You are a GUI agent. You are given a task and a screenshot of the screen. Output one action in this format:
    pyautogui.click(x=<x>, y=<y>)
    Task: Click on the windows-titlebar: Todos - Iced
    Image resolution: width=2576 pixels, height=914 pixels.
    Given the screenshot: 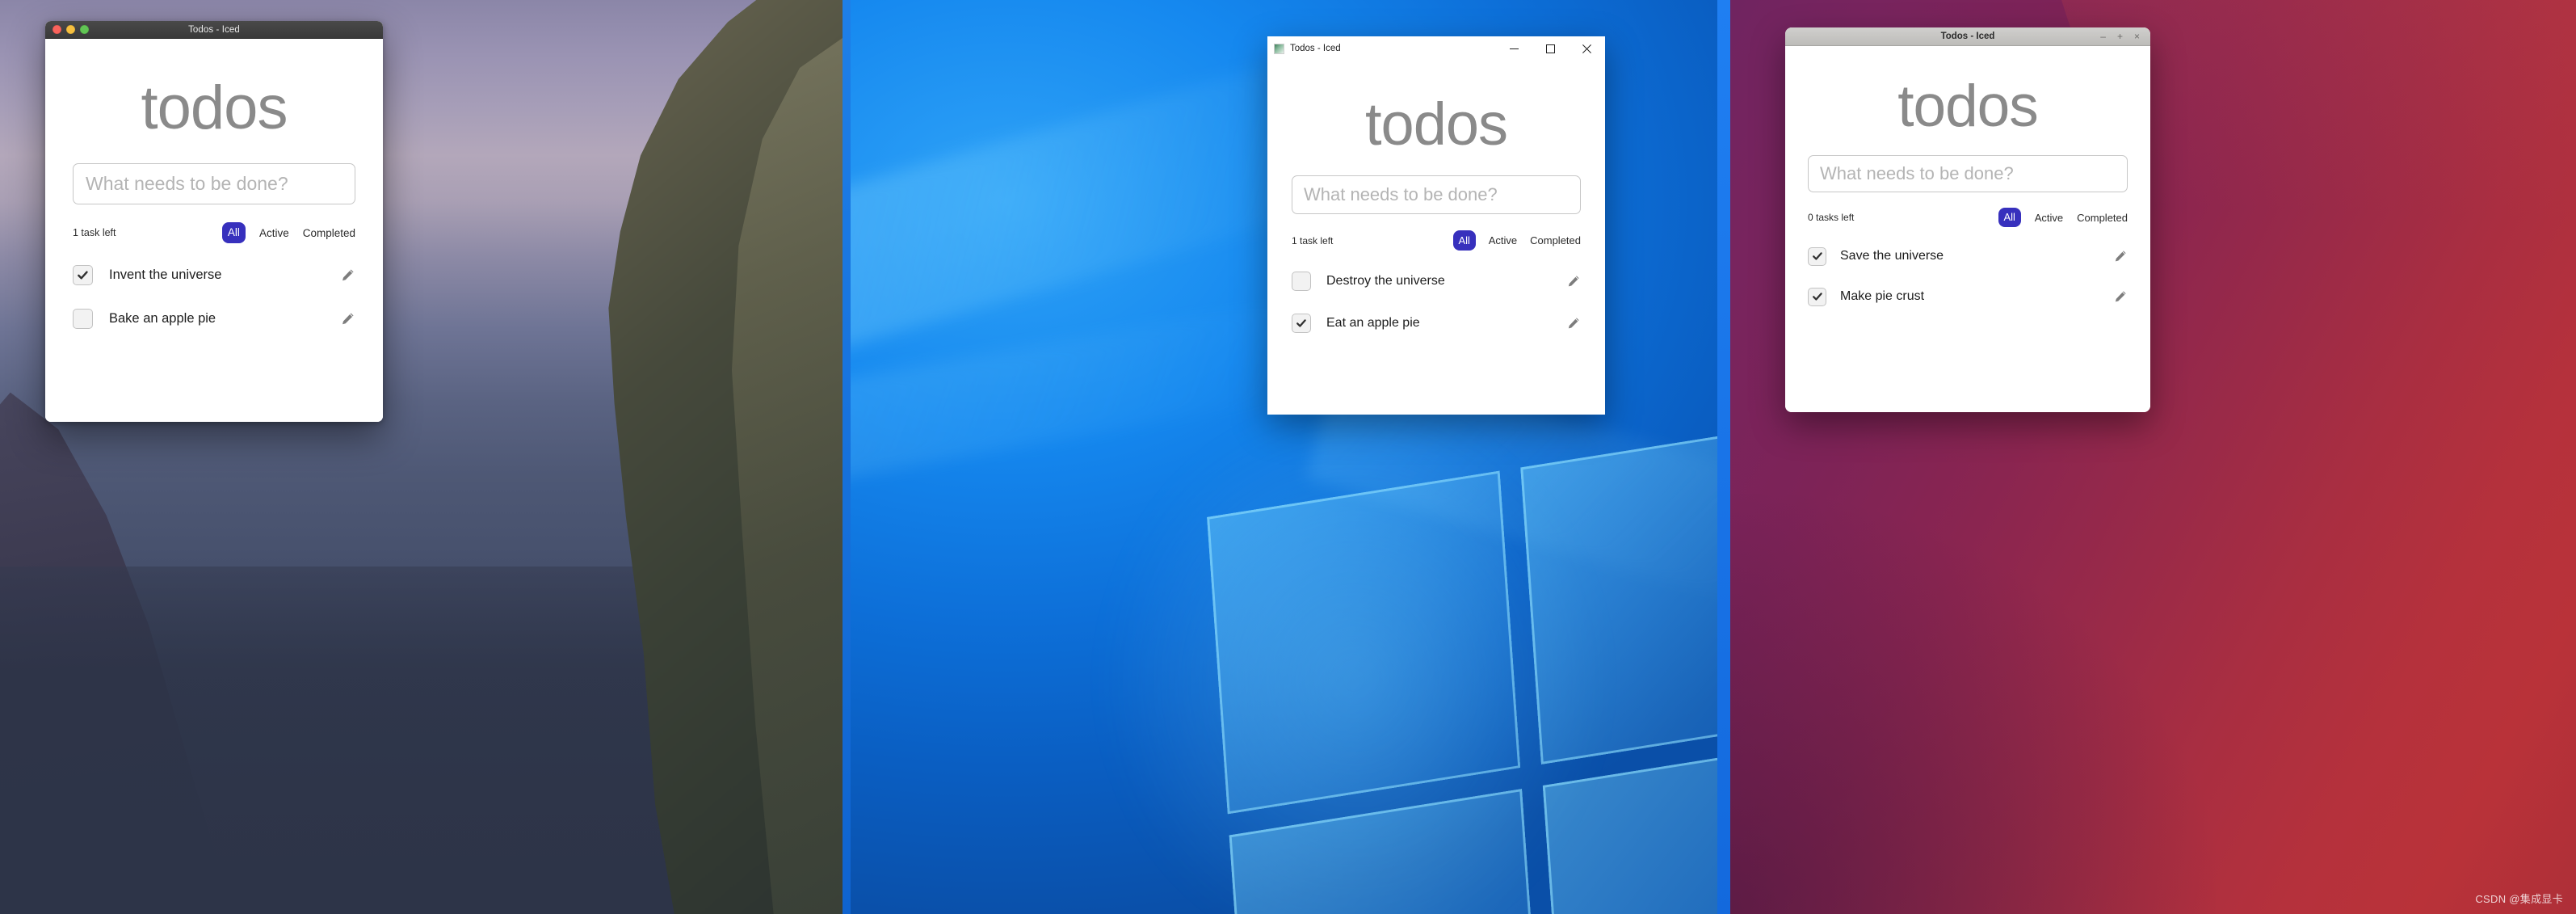 What is the action you would take?
    pyautogui.click(x=1436, y=48)
    